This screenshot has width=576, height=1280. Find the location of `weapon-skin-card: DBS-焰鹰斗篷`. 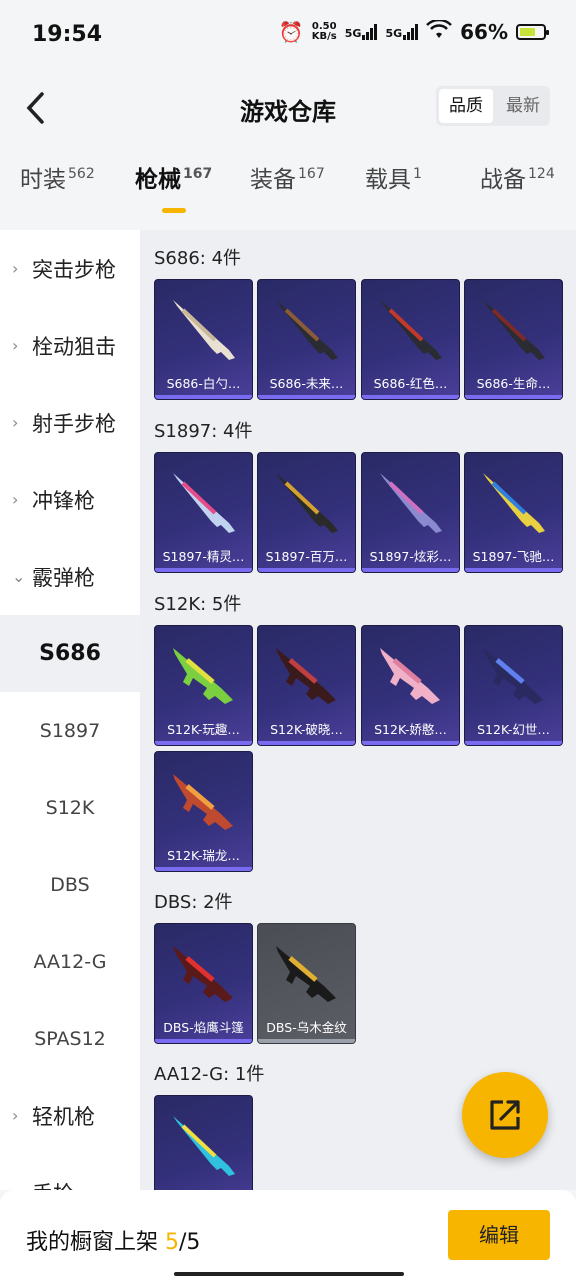

weapon-skin-card: DBS-焰鹰斗篷 is located at coordinates (203, 983).